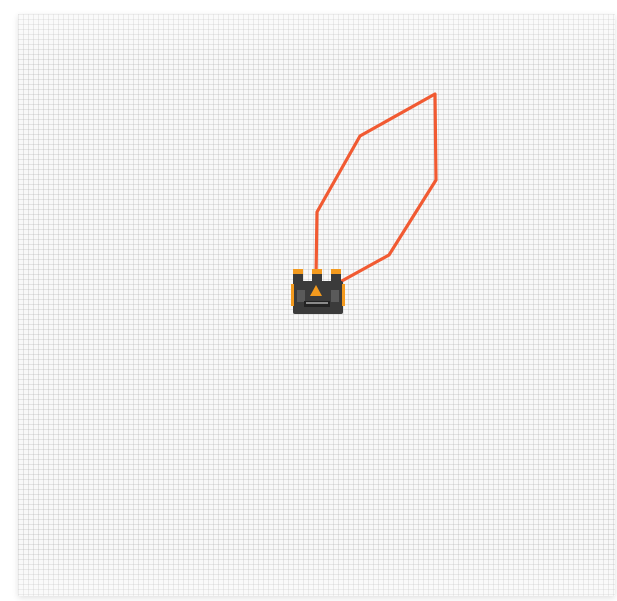  I want to click on scene-overlay, so click(364, 203).